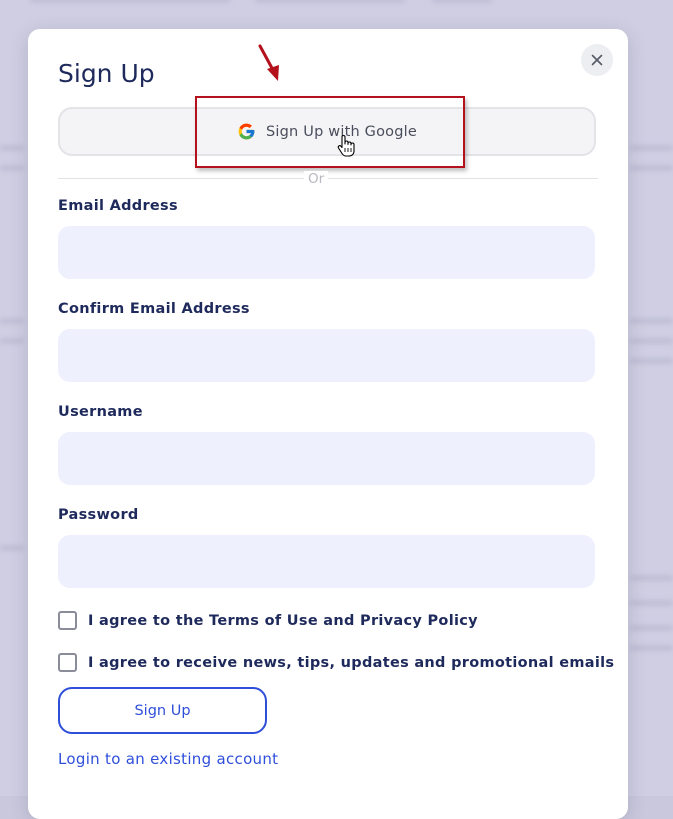 The width and height of the screenshot is (673, 819). Describe the element at coordinates (168, 759) in the screenshot. I see `login-link: Login to an existing account` at that location.